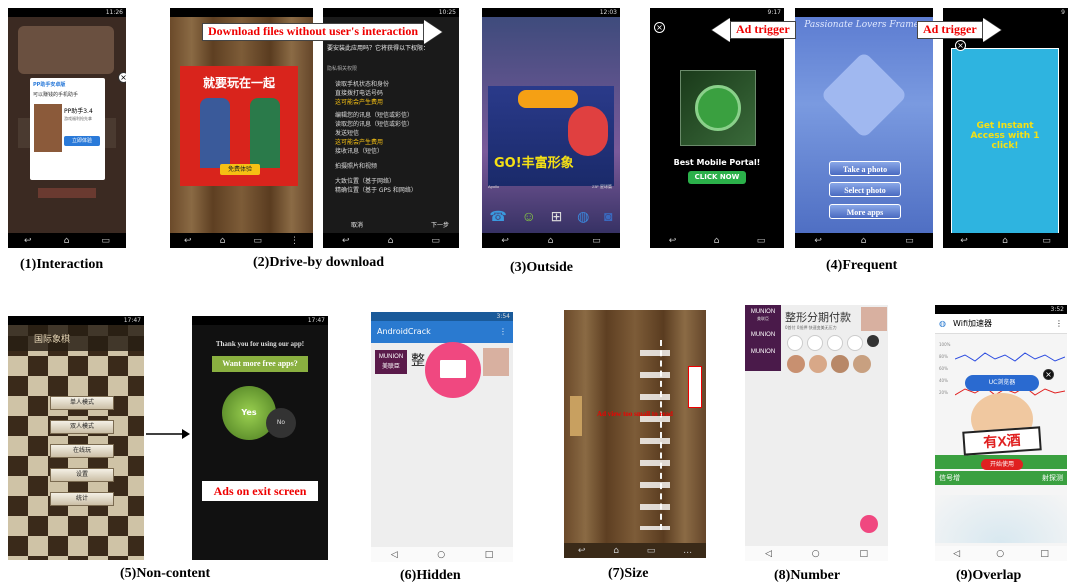 This screenshot has width=1074, height=588. What do you see at coordinates (240, 169) in the screenshot?
I see `free-trial-button: 免费体验` at bounding box center [240, 169].